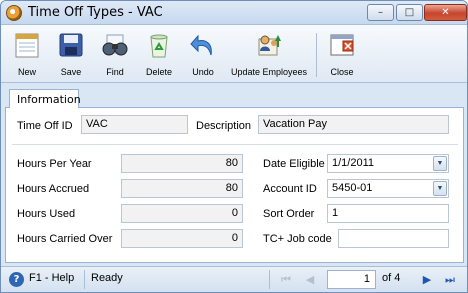 This screenshot has height=293, width=468. What do you see at coordinates (182, 188) in the screenshot?
I see `hours-accrued-field: 80` at bounding box center [182, 188].